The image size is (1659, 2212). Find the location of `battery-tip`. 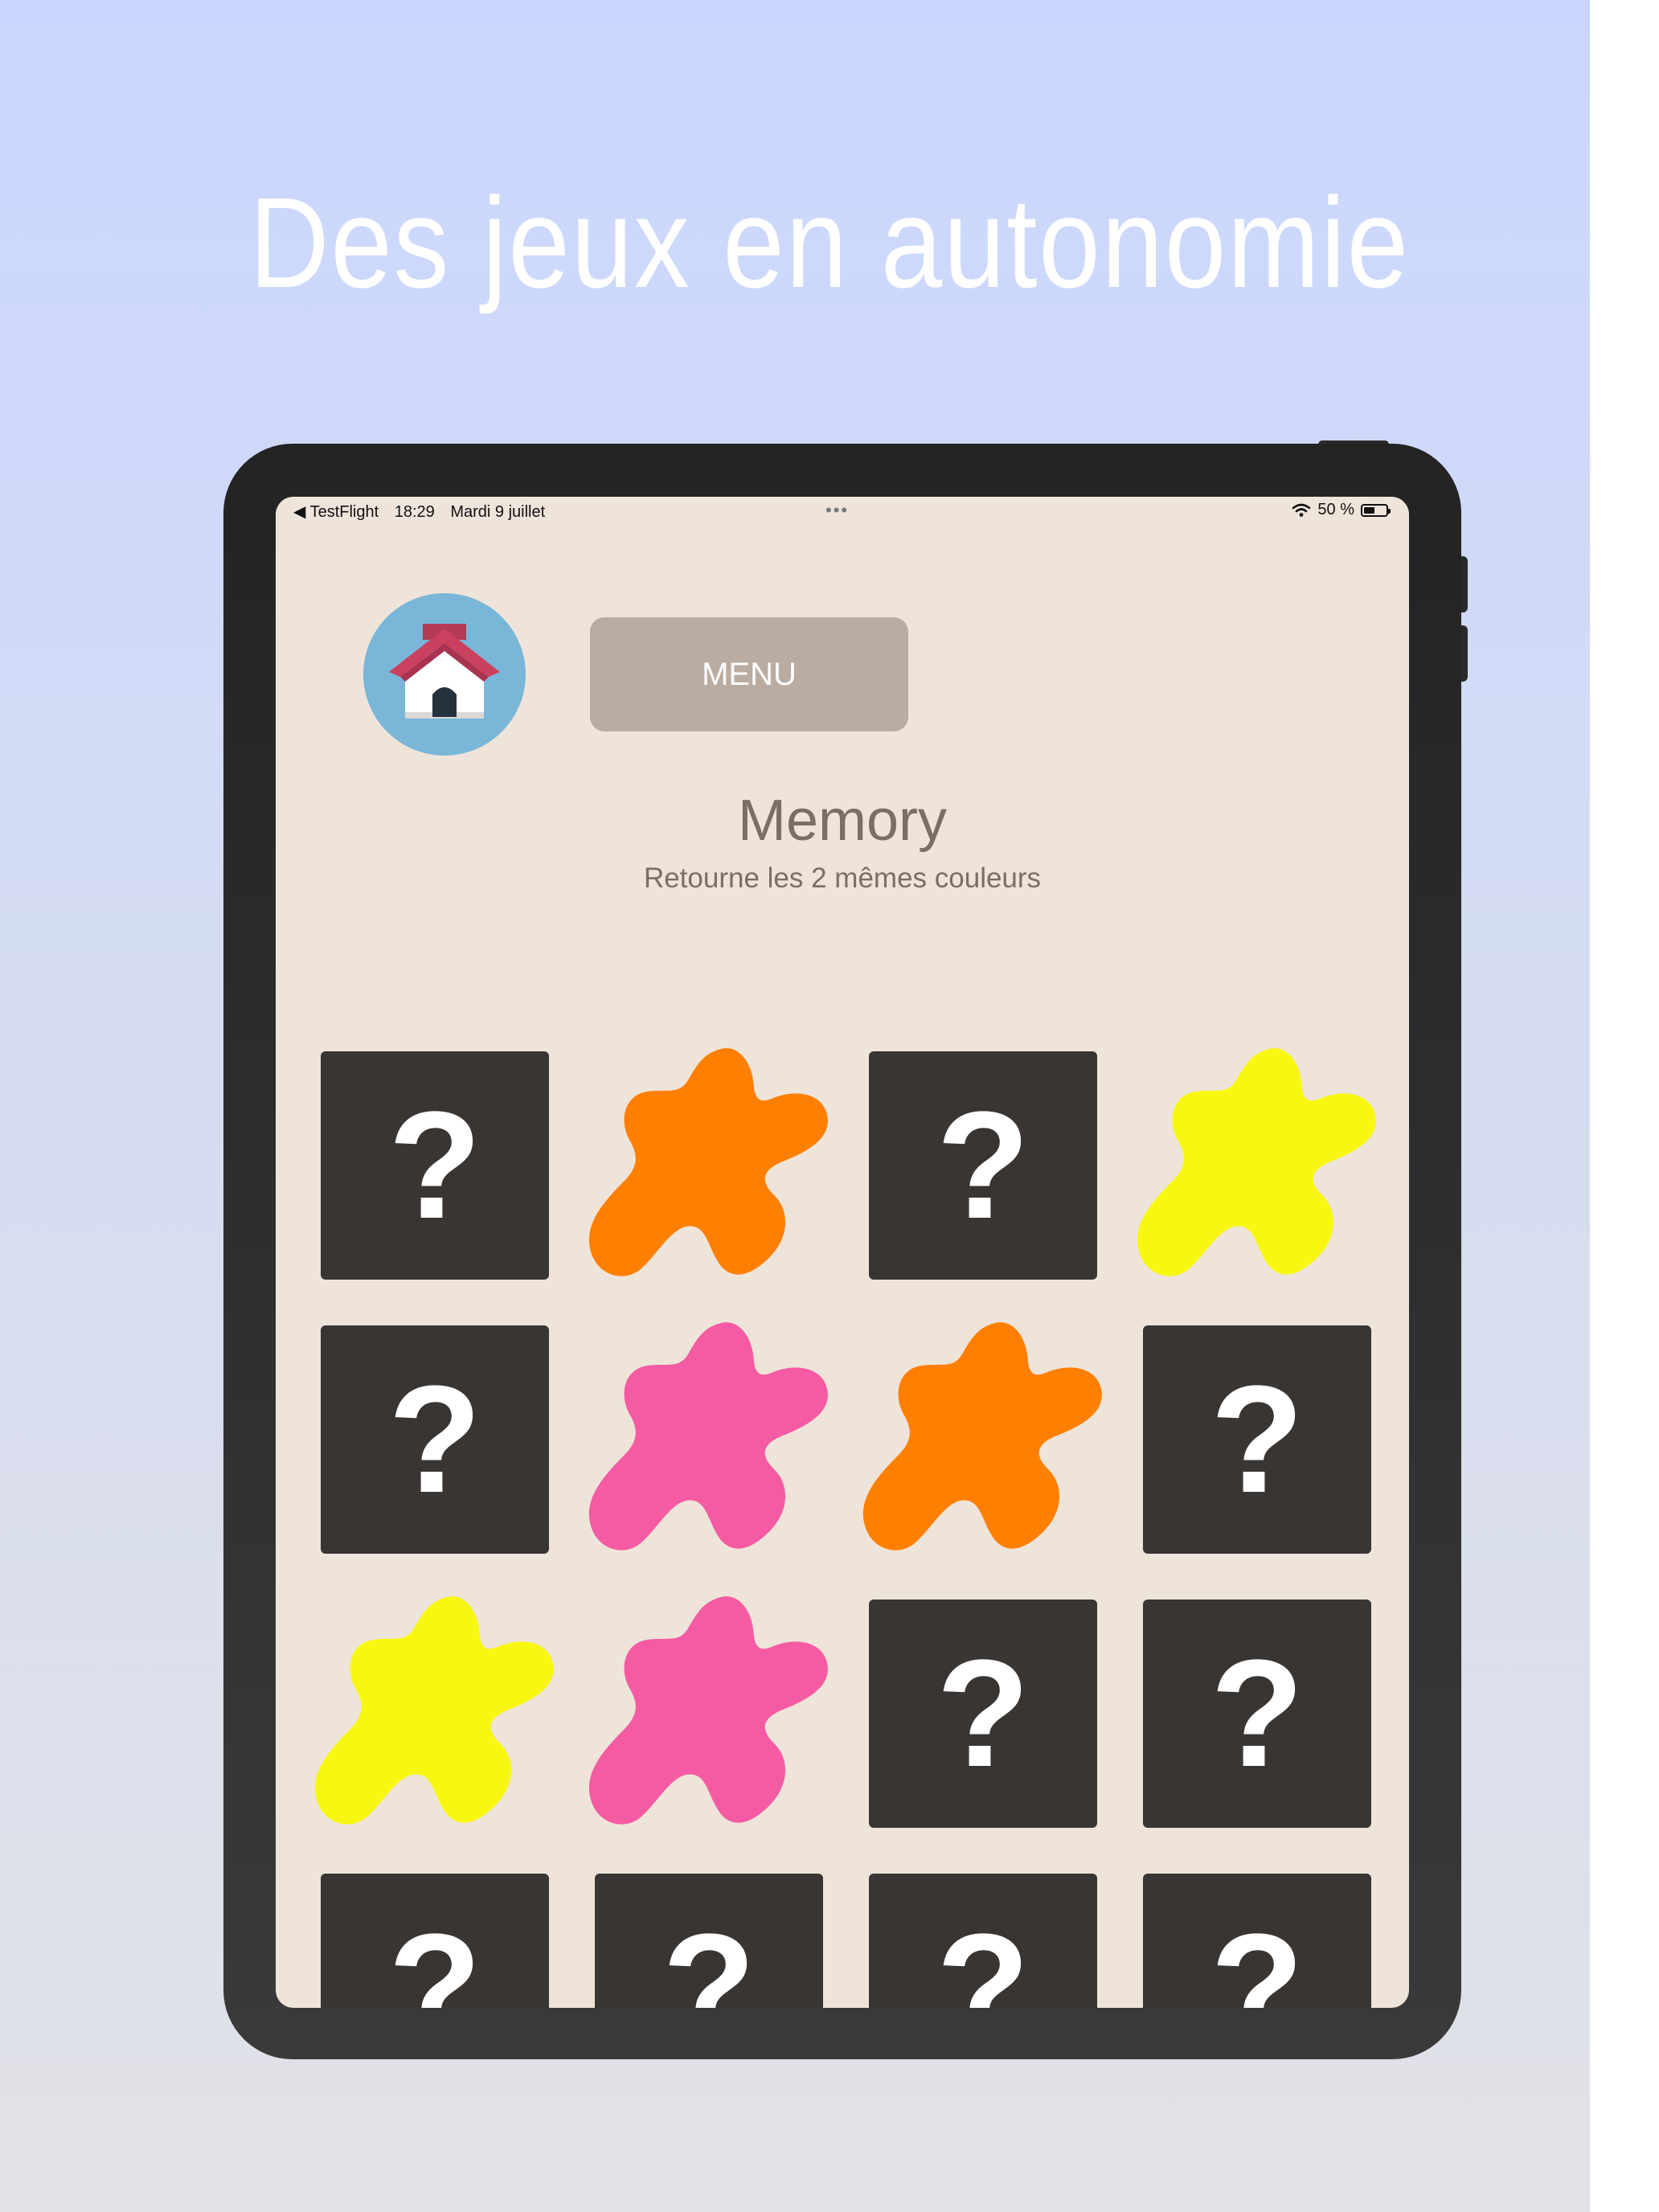

battery-tip is located at coordinates (1389, 511).